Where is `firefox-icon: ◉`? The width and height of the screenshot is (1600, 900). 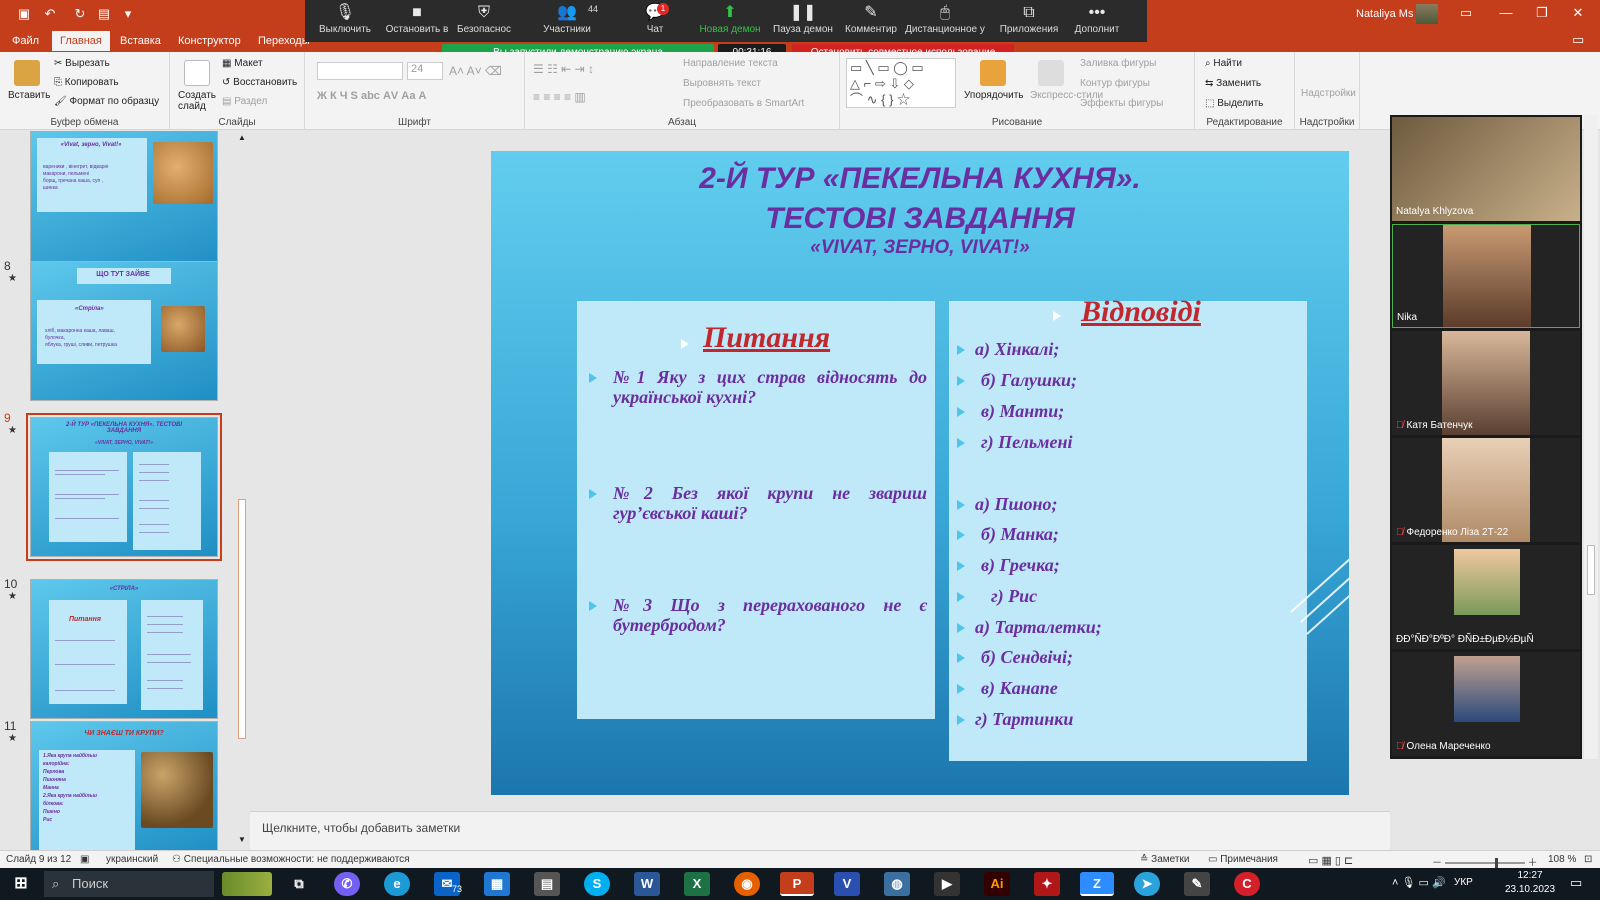 firefox-icon: ◉ is located at coordinates (747, 884).